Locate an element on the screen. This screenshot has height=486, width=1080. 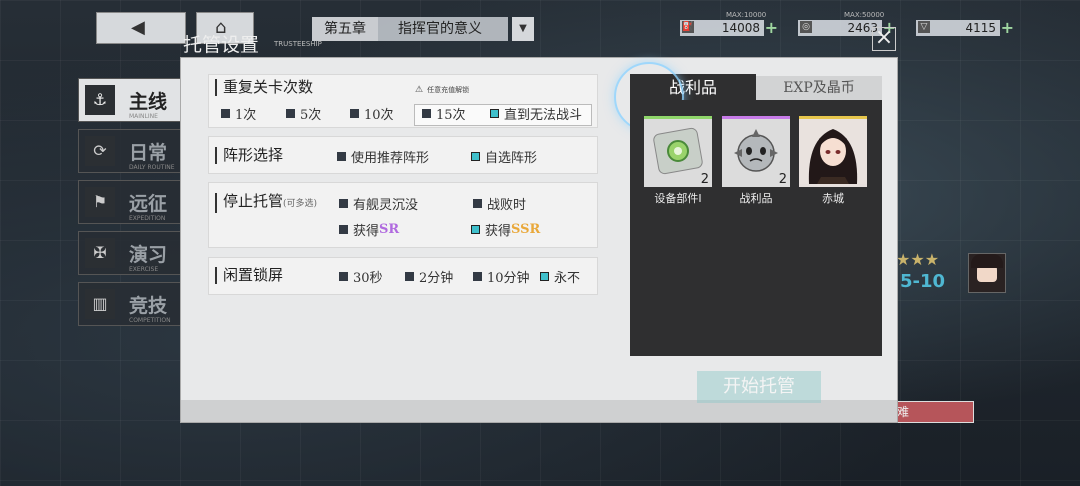
chapter-selector: 第五章 指挥官的意义 ▼ is located at coordinates (423, 29).